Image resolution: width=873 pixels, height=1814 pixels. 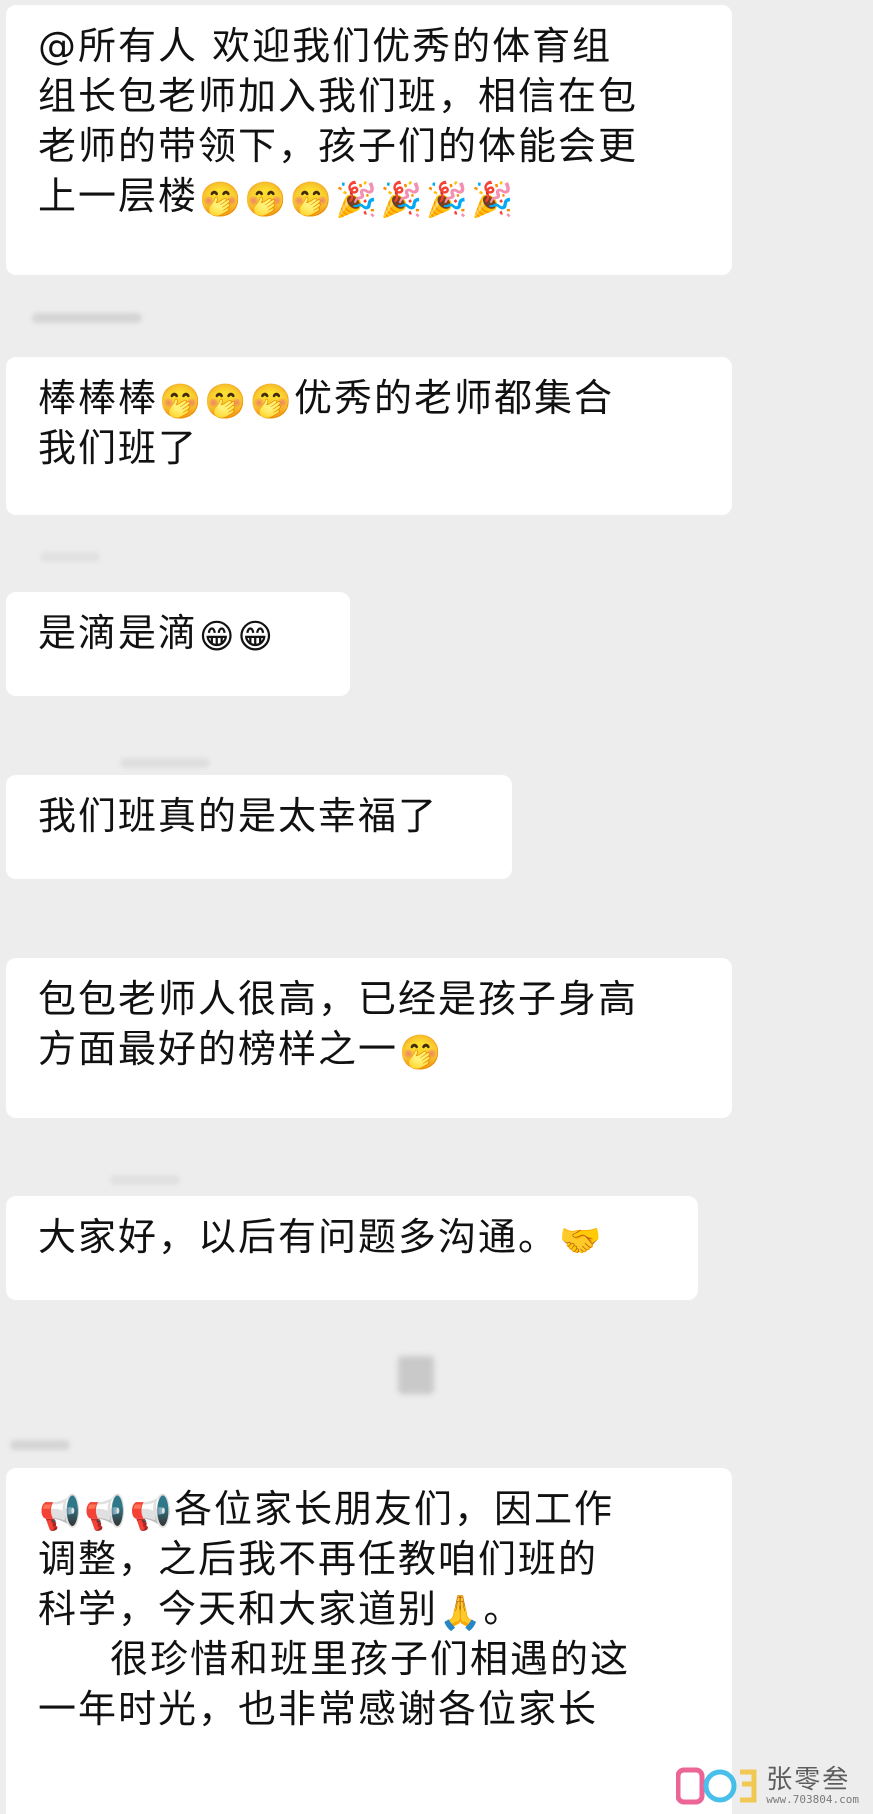 What do you see at coordinates (218, 1049) in the screenshot?
I see `message-text: 方面最好的榜样之一` at bounding box center [218, 1049].